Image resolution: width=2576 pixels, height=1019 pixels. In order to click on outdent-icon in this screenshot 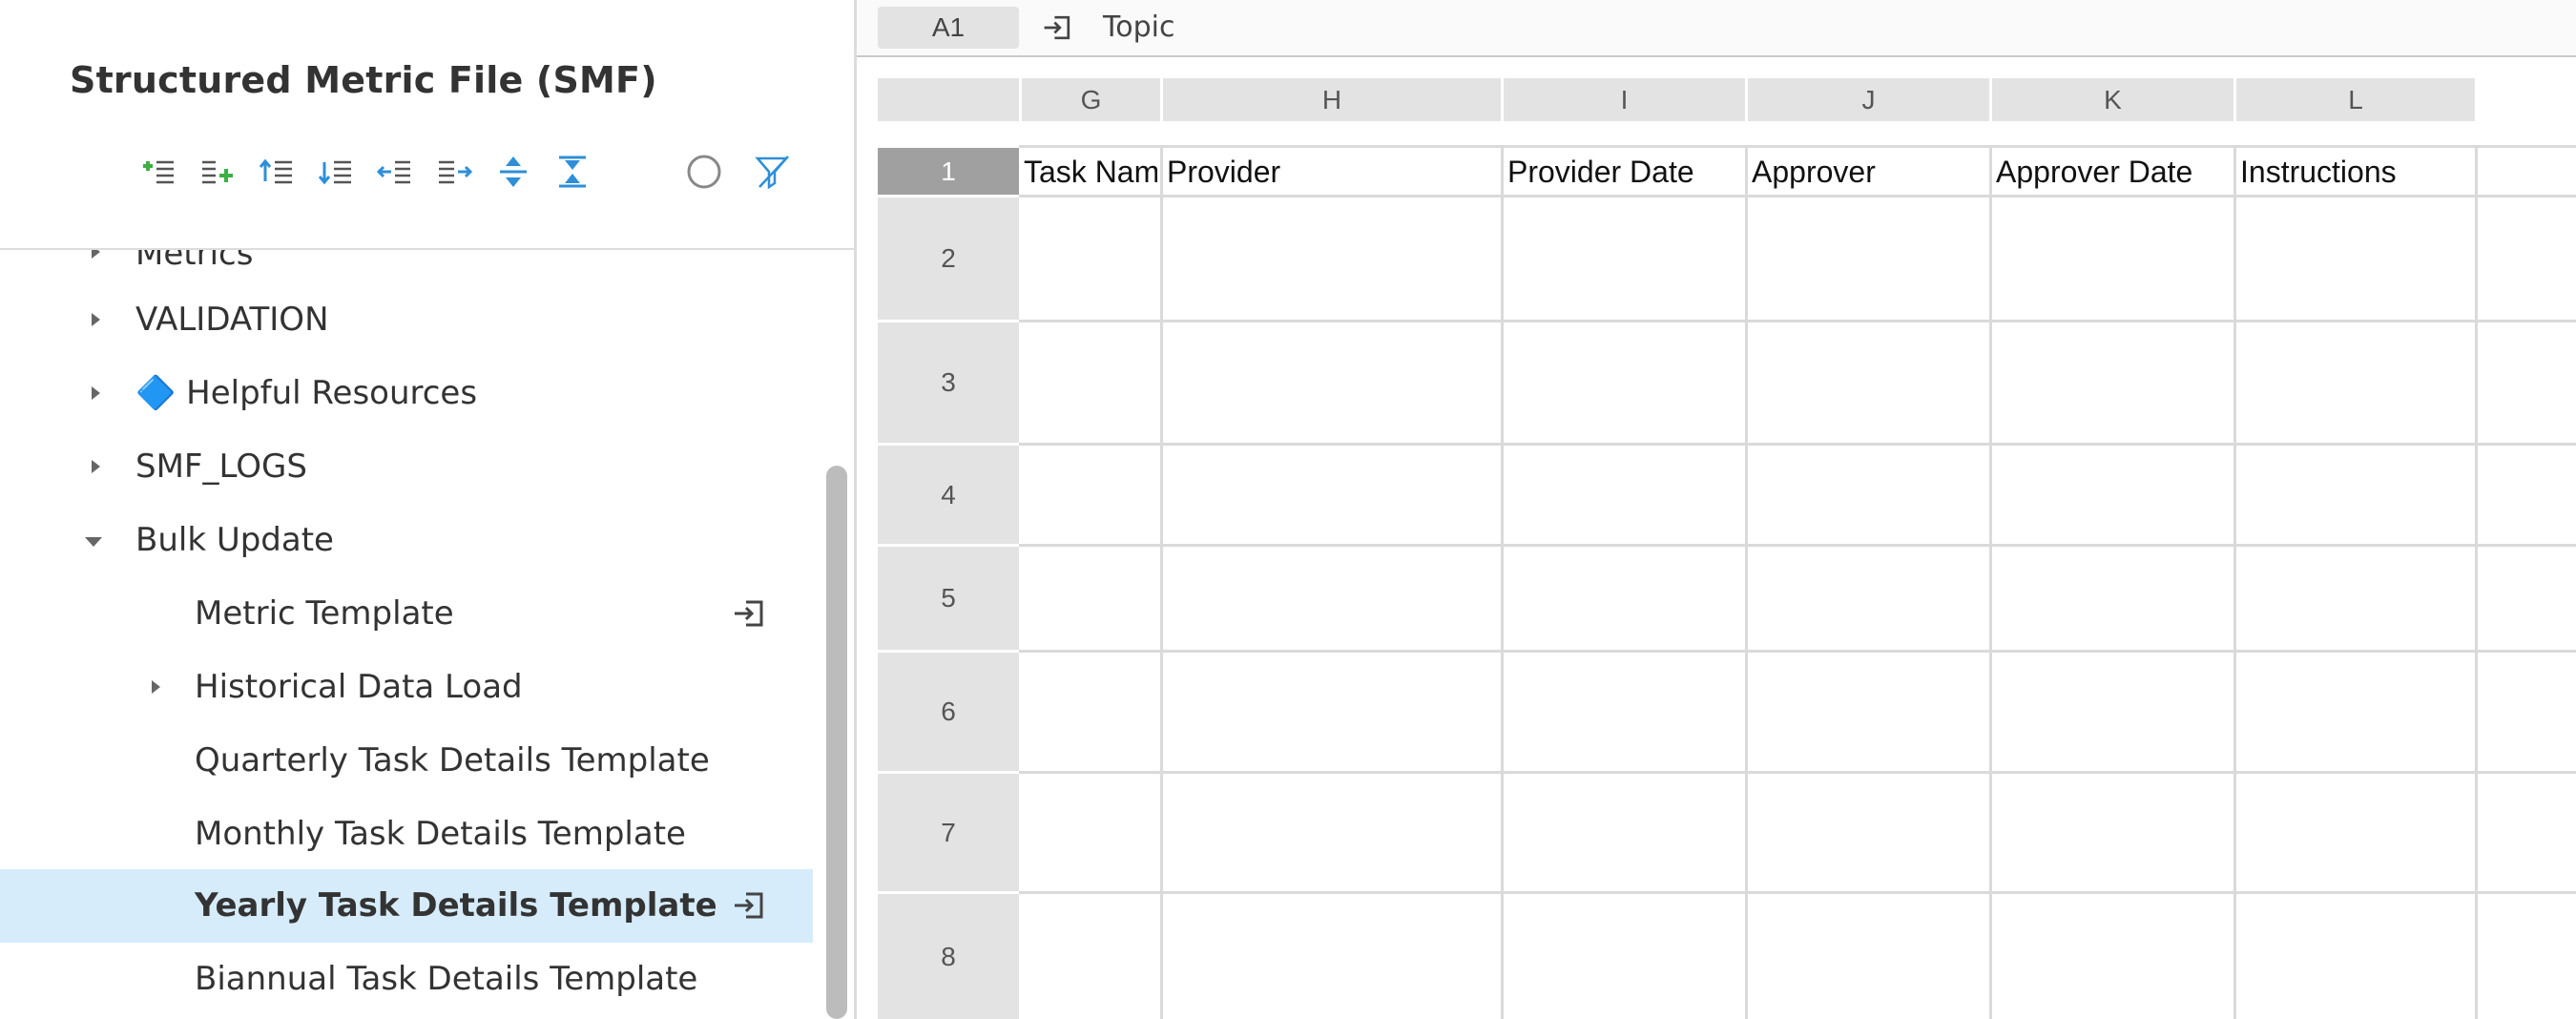, I will do `click(395, 172)`.